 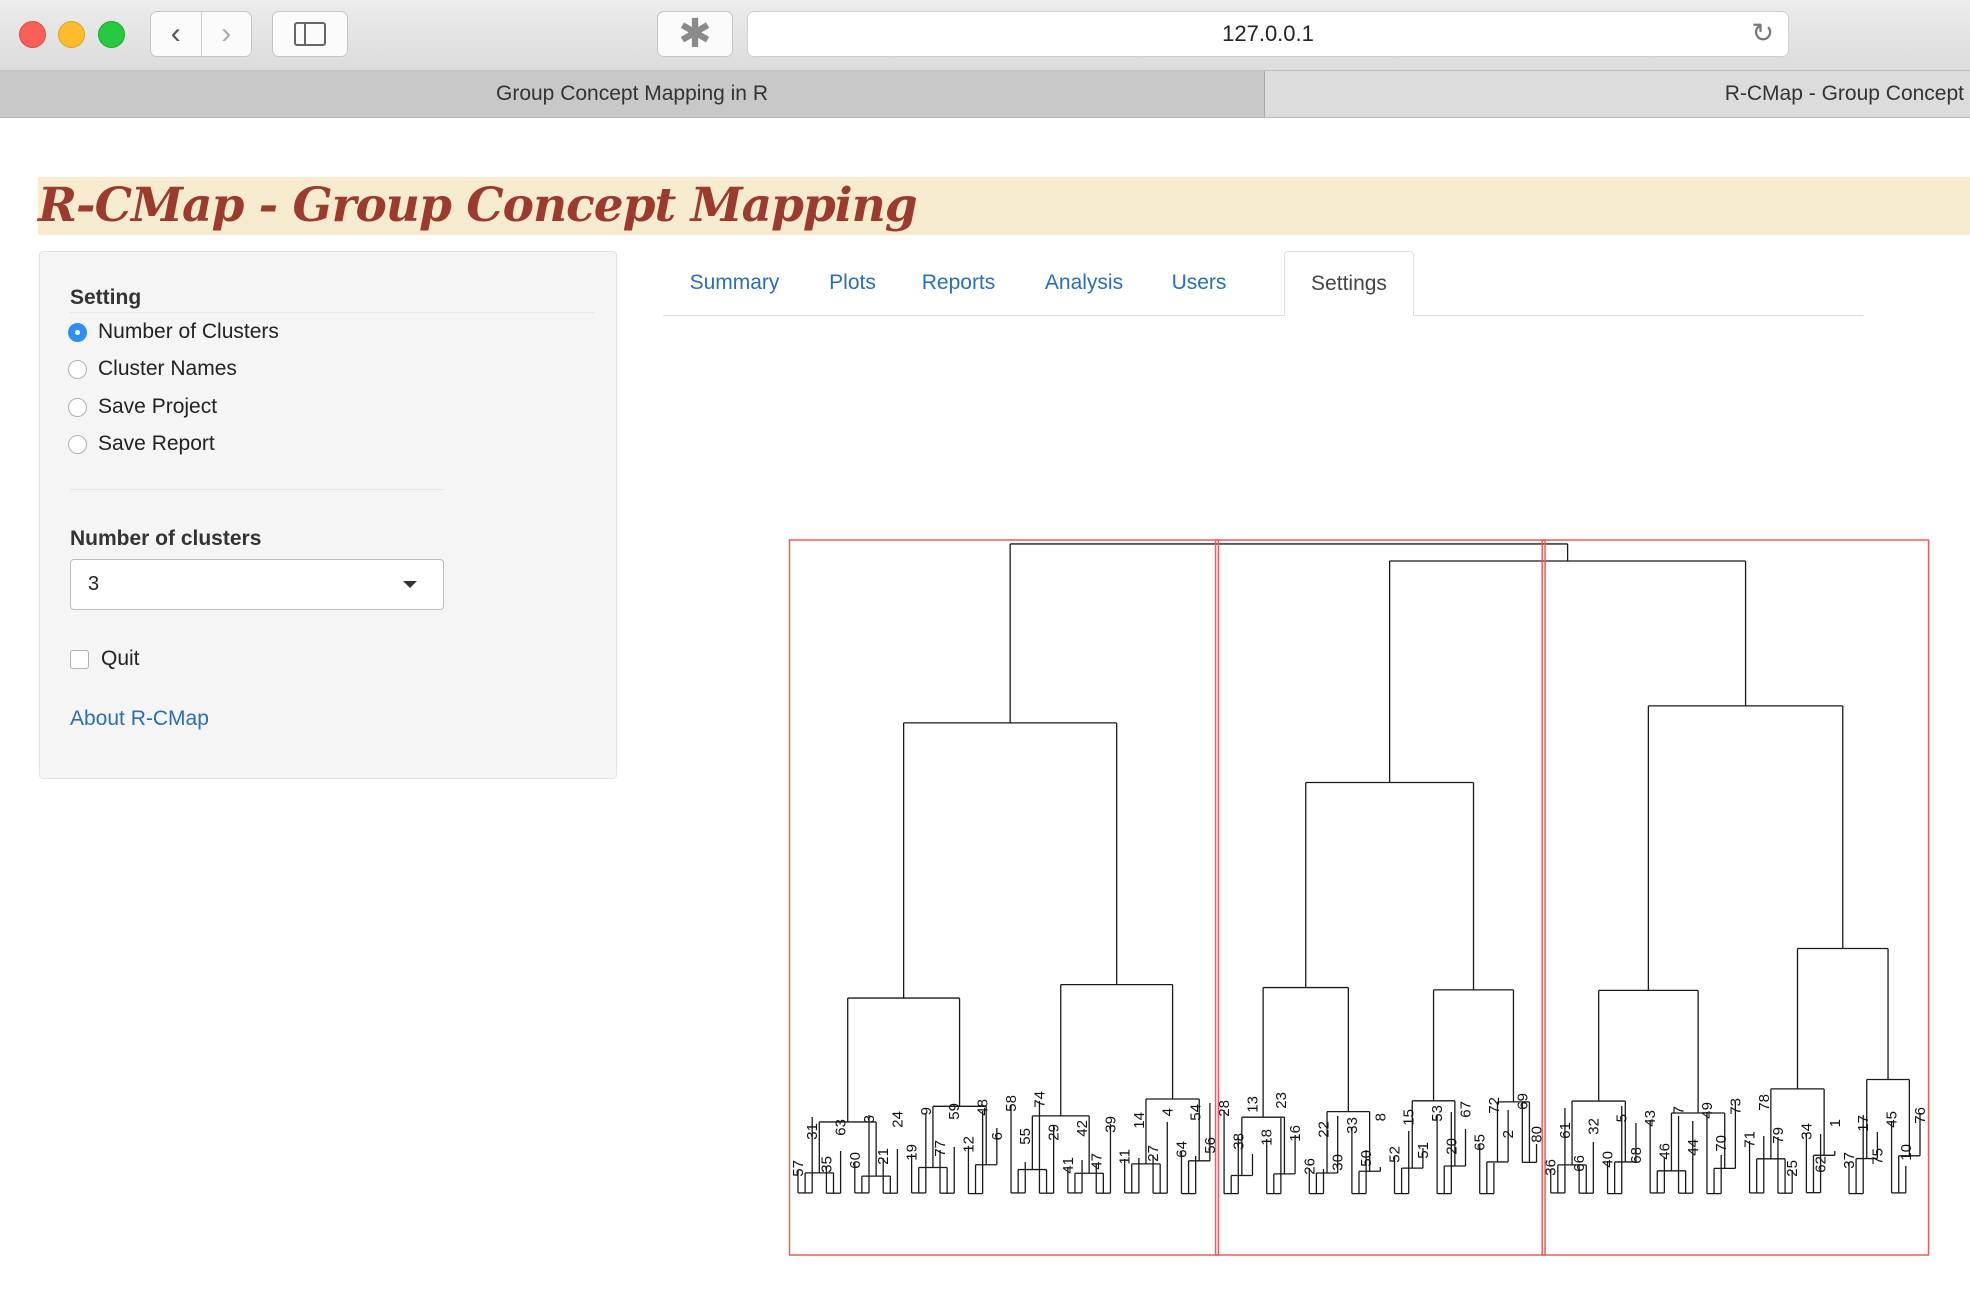 I want to click on leaf-label: 65, so click(x=1480, y=1142).